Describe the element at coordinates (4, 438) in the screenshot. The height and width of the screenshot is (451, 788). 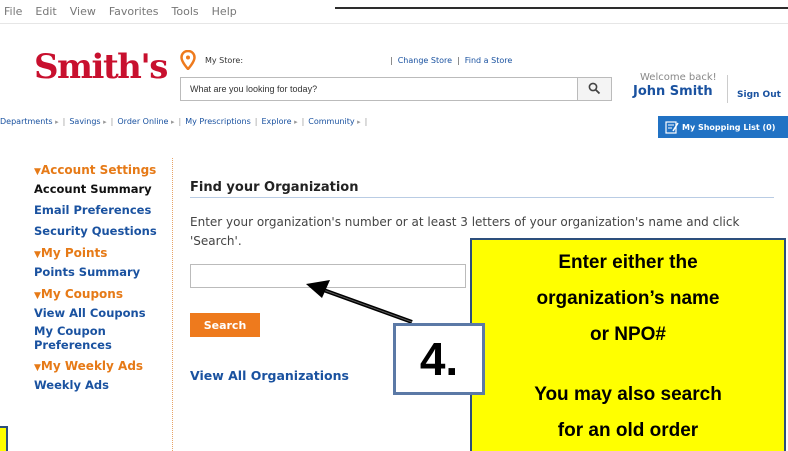
I see `left-callout-edge` at that location.